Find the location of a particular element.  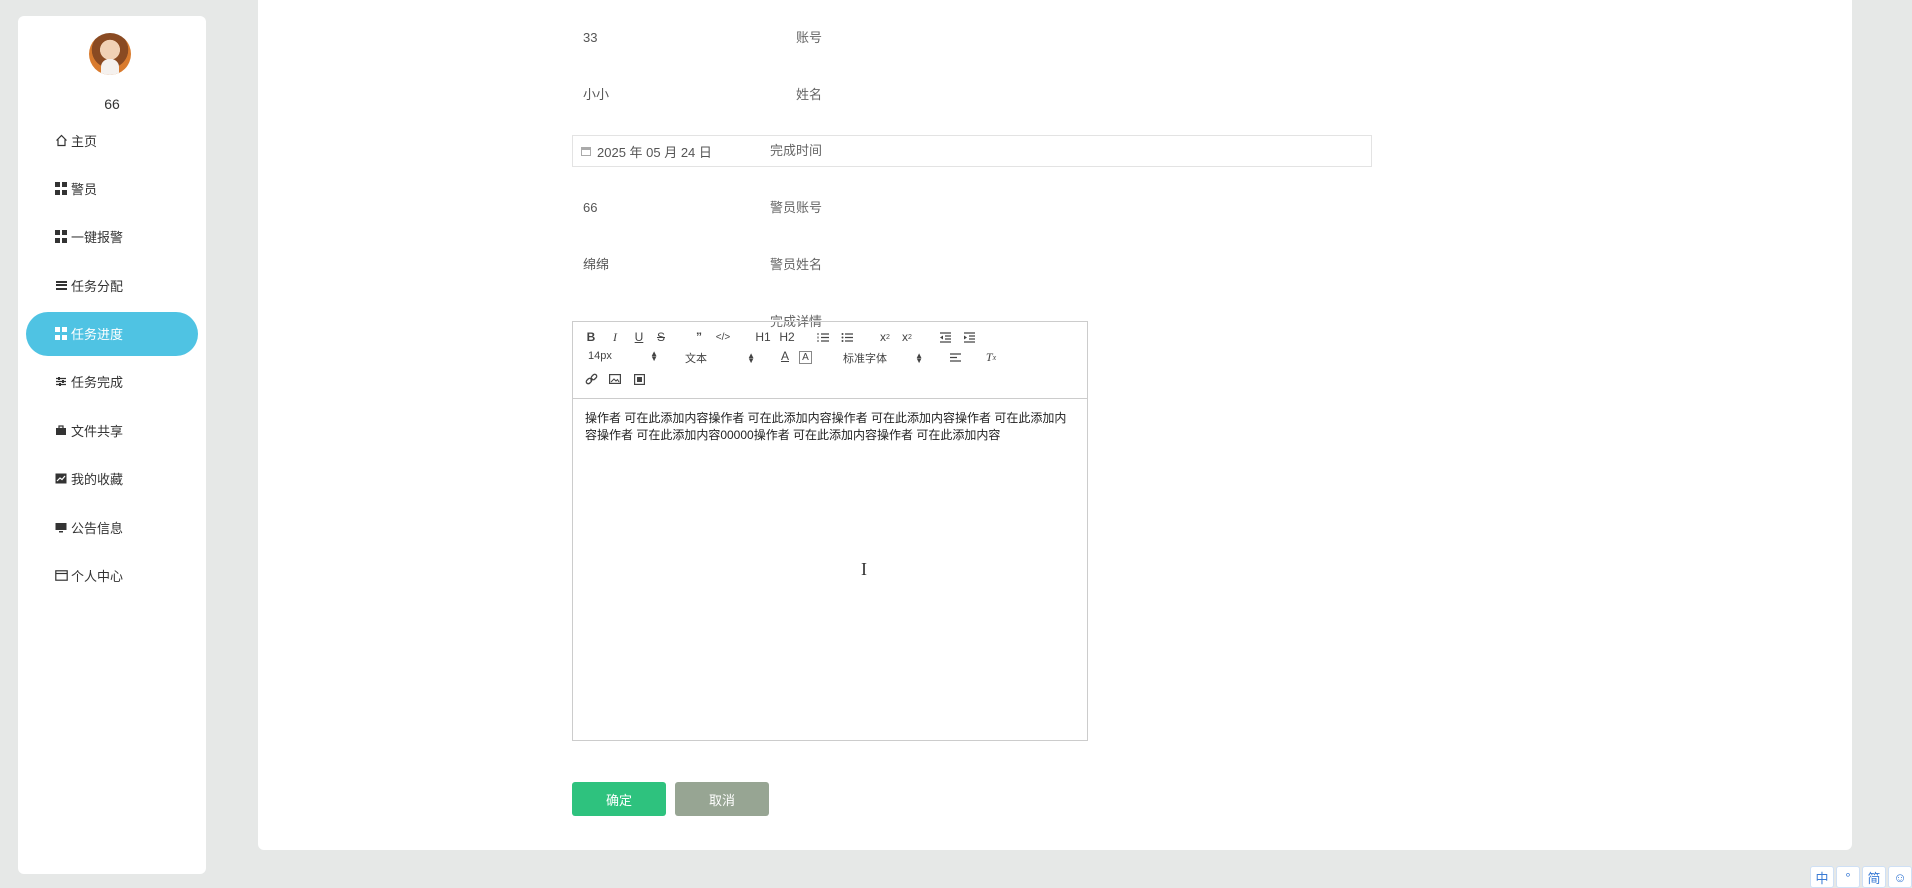

link-icon is located at coordinates (591, 379).